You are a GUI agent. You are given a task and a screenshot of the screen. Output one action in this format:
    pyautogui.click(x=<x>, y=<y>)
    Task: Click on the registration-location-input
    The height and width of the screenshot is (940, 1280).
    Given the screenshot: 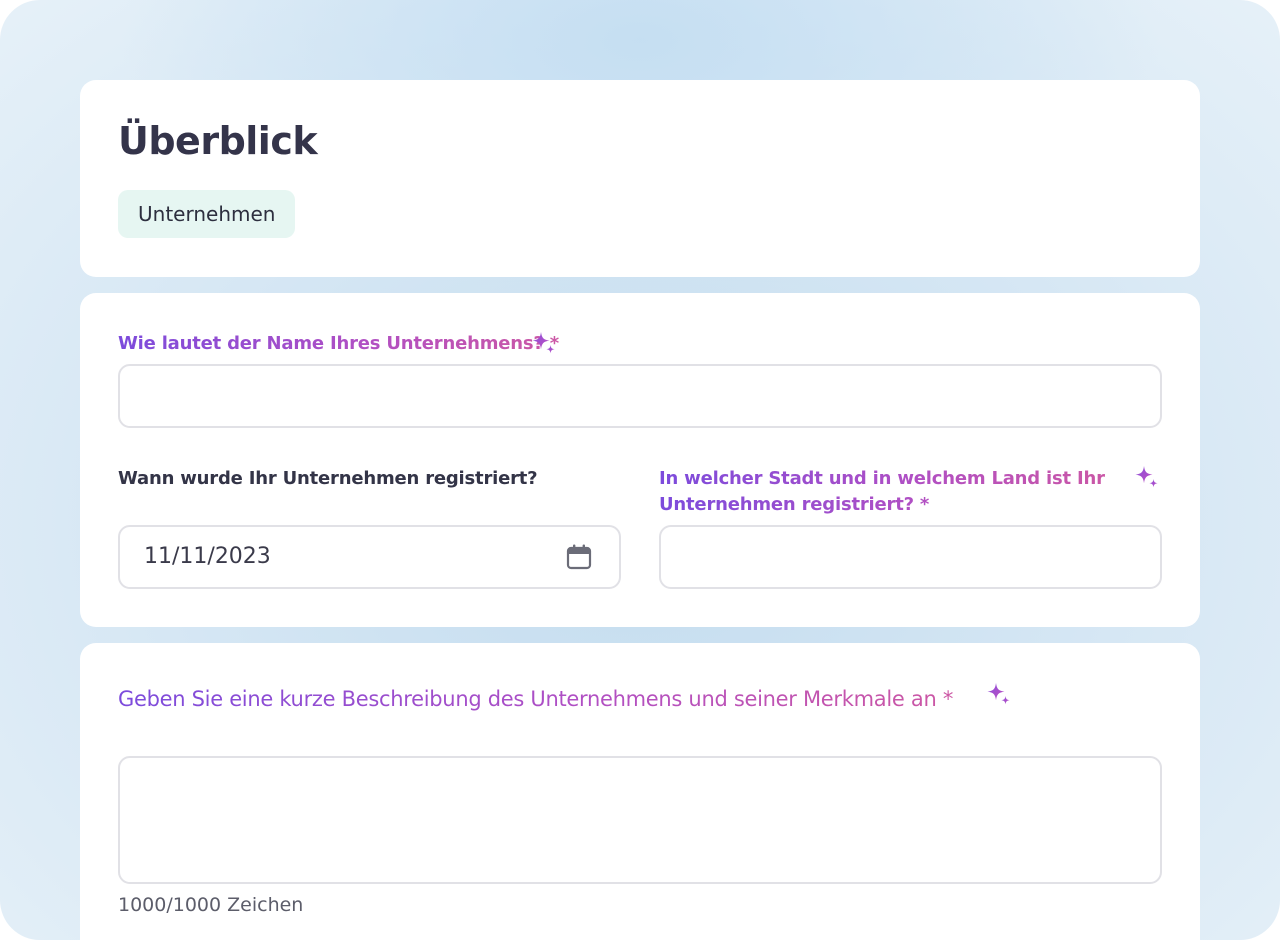 What is the action you would take?
    pyautogui.click(x=910, y=557)
    